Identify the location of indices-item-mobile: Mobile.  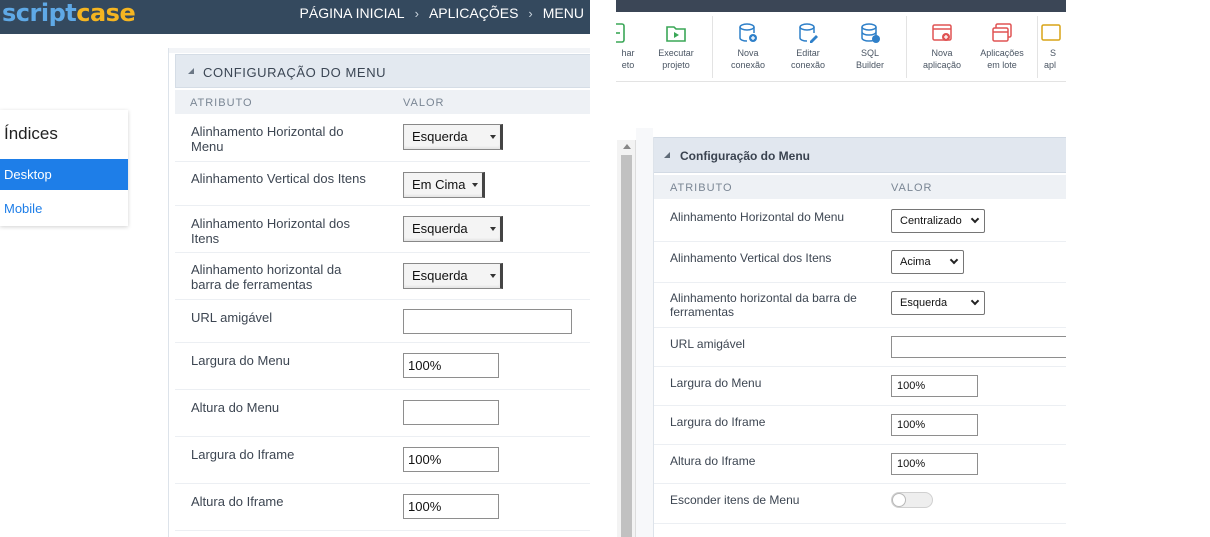
(64, 208).